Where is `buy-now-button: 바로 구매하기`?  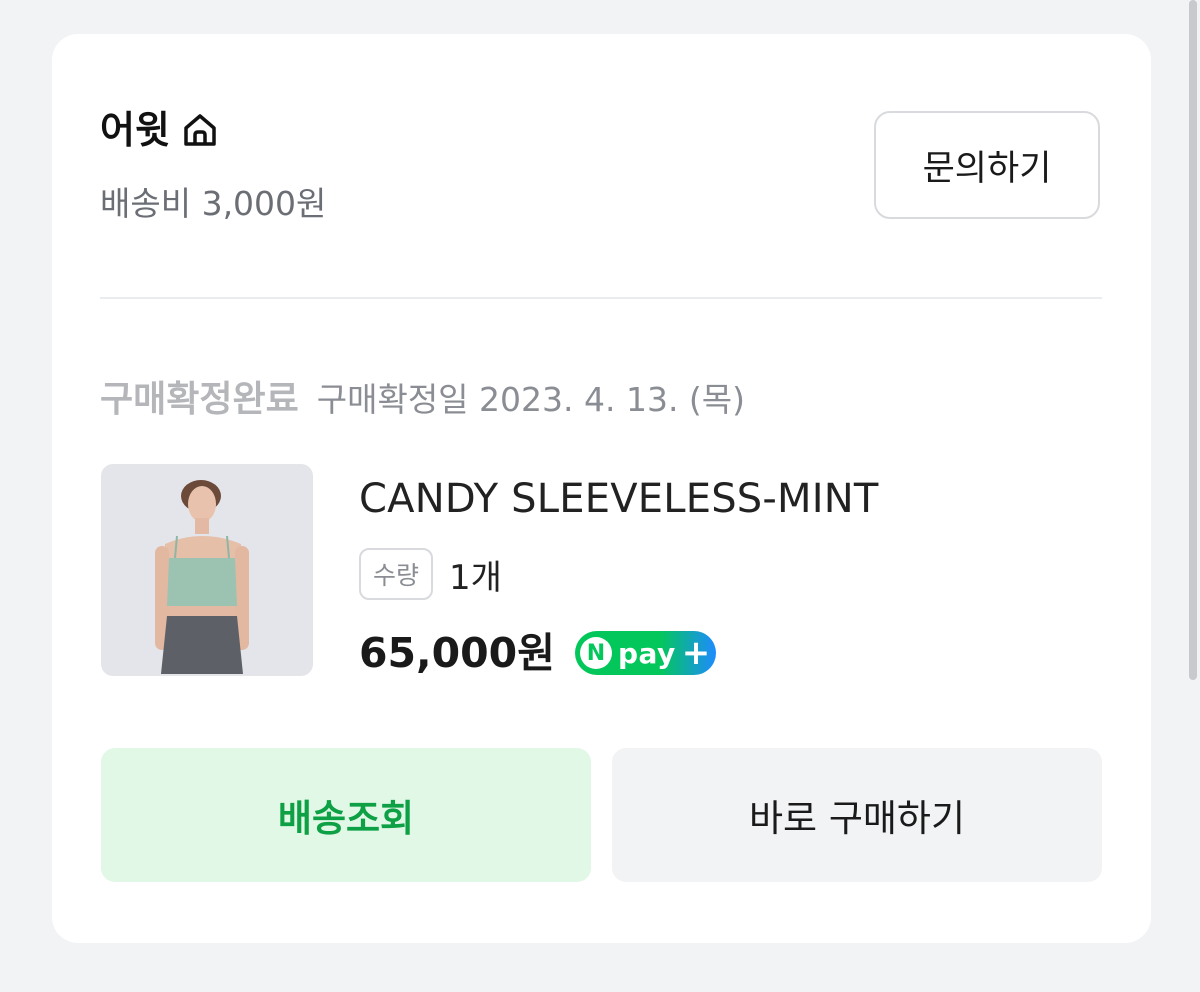
buy-now-button: 바로 구매하기 is located at coordinates (857, 815).